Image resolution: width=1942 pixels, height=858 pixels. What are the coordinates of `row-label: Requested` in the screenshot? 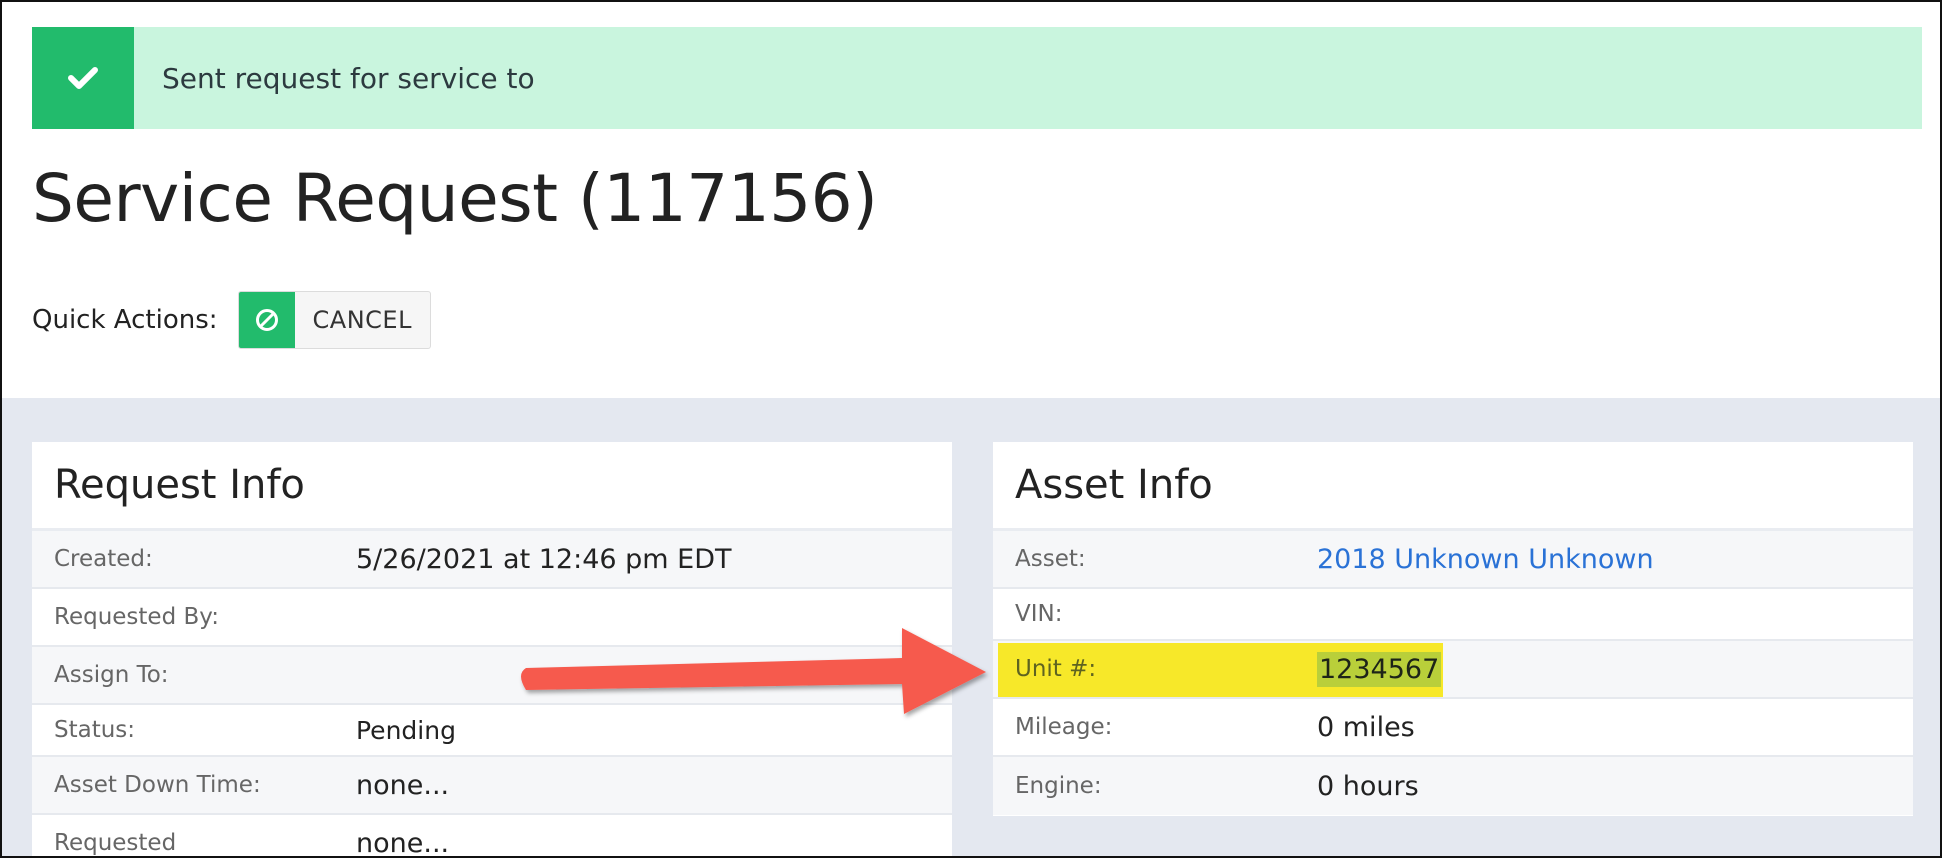 It's located at (115, 843).